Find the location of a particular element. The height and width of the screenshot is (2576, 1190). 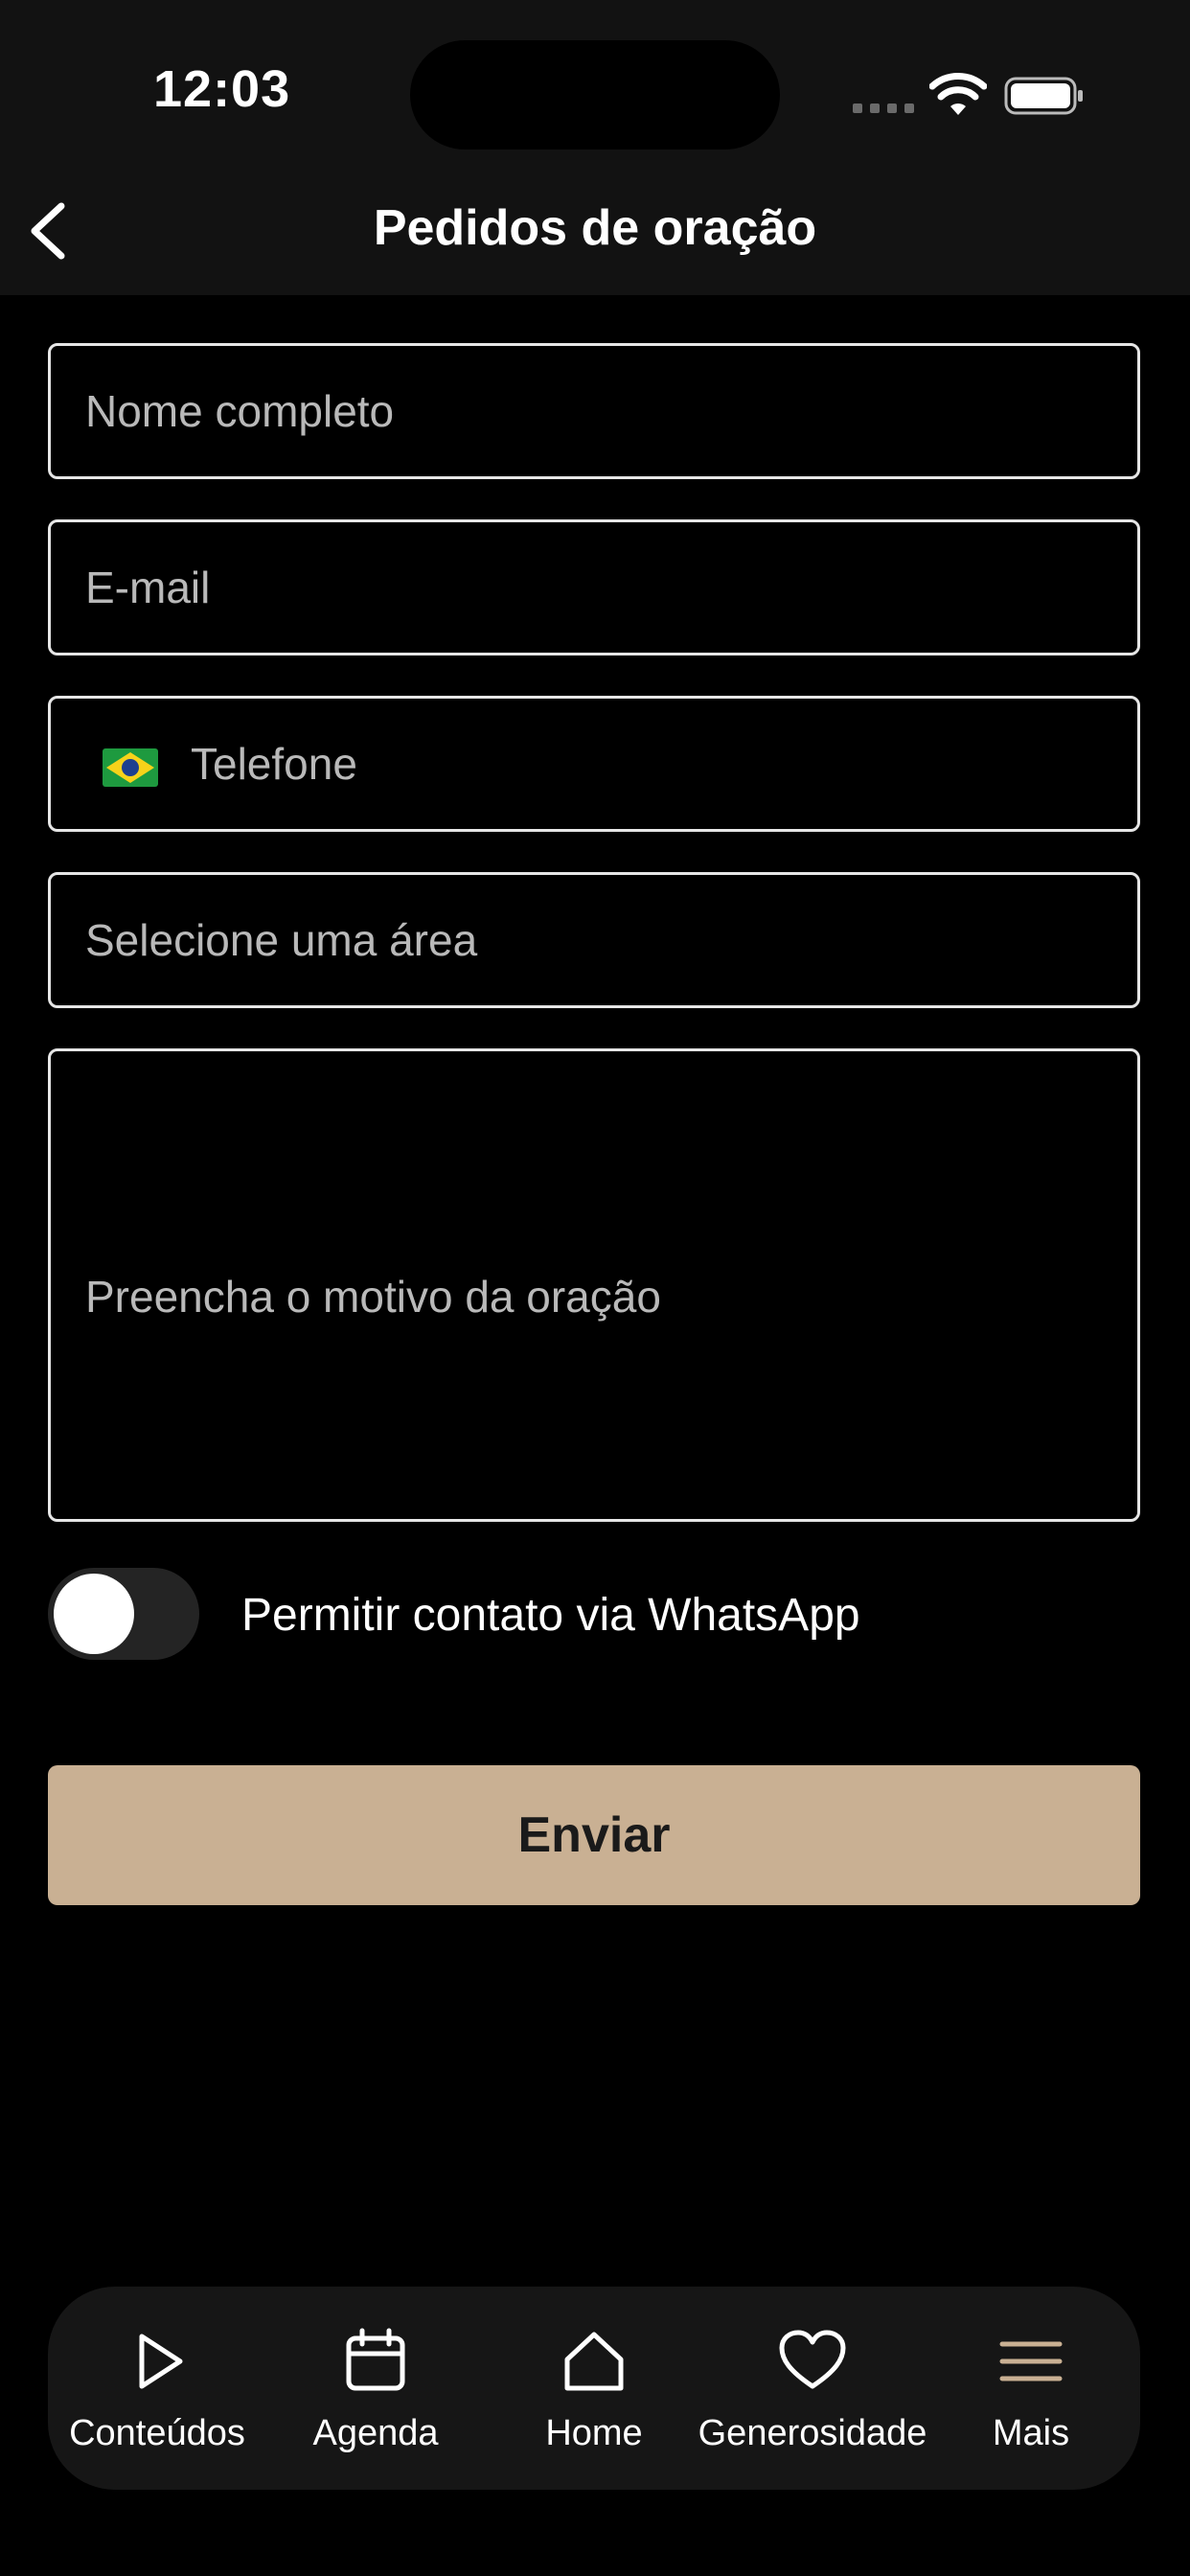

whatsapp-toggle-label: Permitir contato via WhatsApp is located at coordinates (550, 1615).